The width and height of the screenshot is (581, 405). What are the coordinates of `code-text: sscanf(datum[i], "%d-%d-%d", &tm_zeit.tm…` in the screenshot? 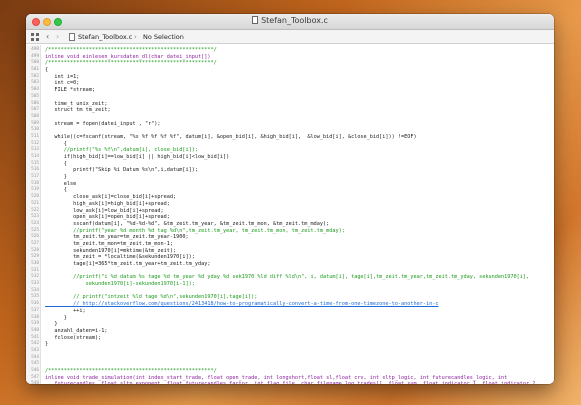 It's located at (187, 223).